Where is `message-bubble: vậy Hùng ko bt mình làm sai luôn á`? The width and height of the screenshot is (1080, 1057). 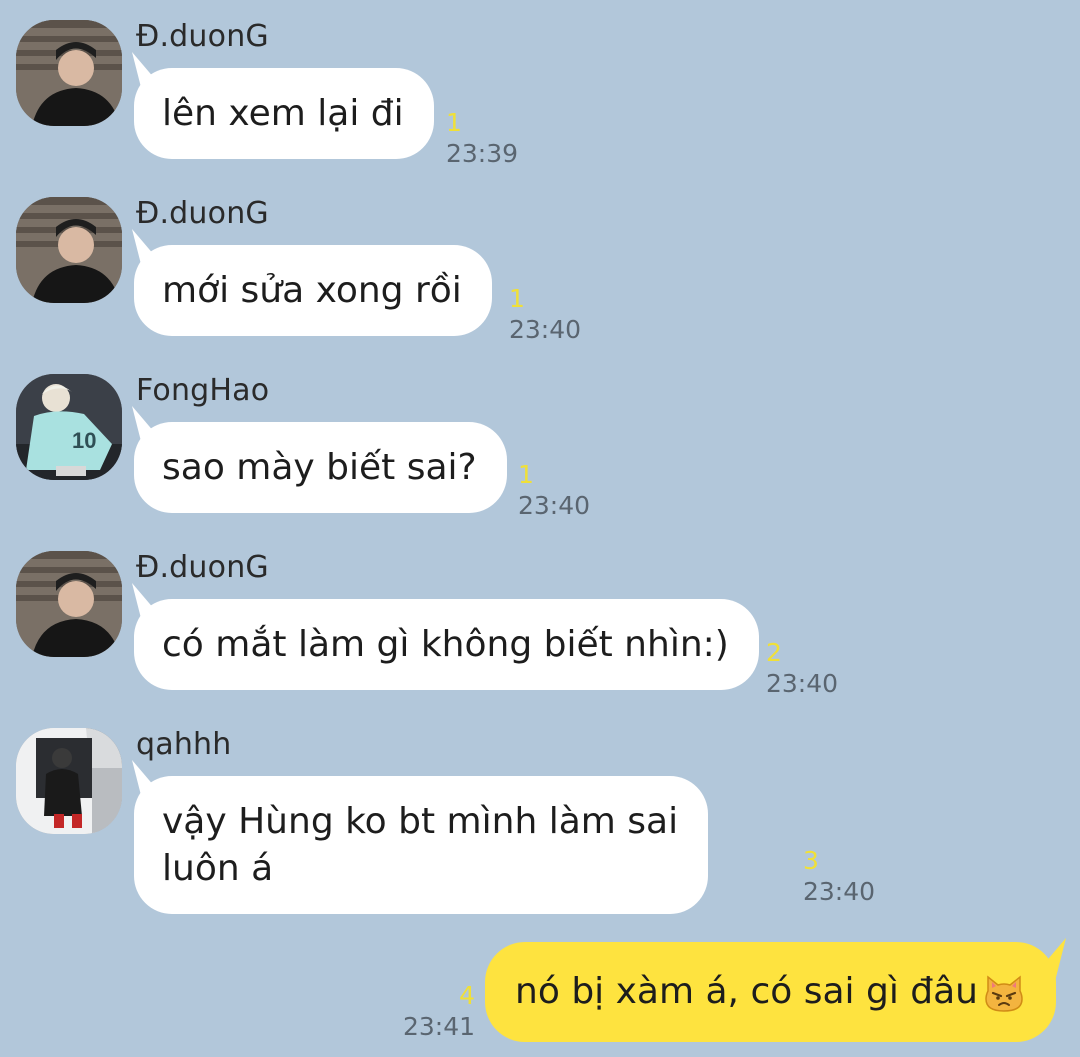 message-bubble: vậy Hùng ko bt mình làm sai luôn á is located at coordinates (421, 845).